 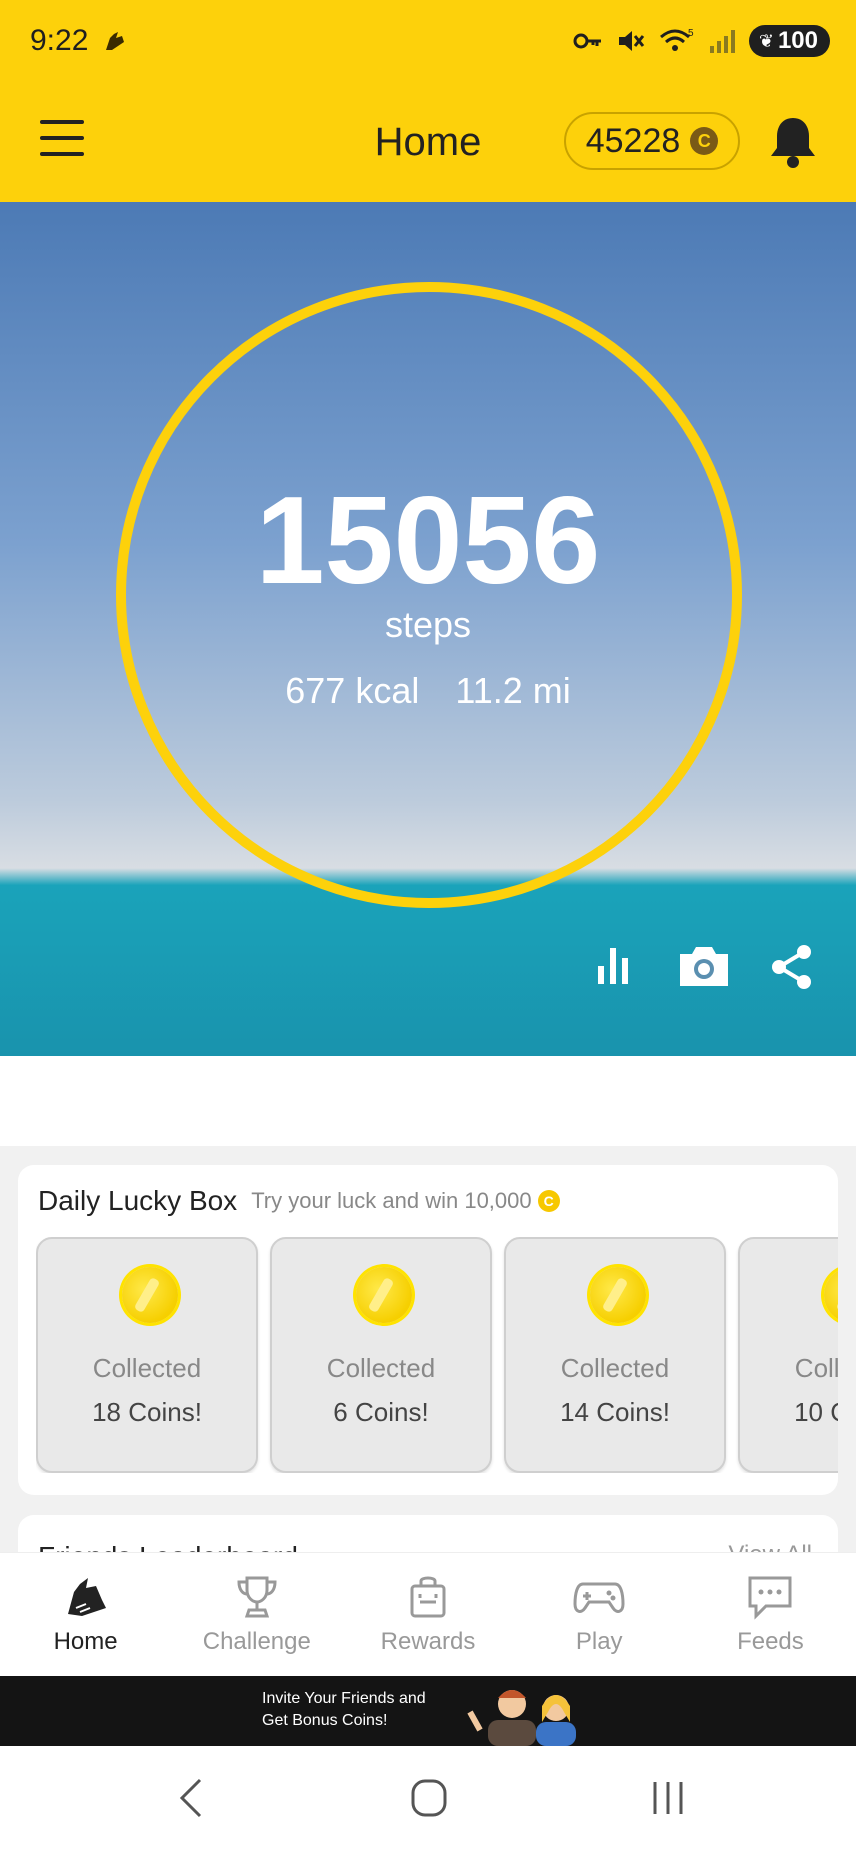 I want to click on nav-item-play: Play, so click(x=599, y=1614).